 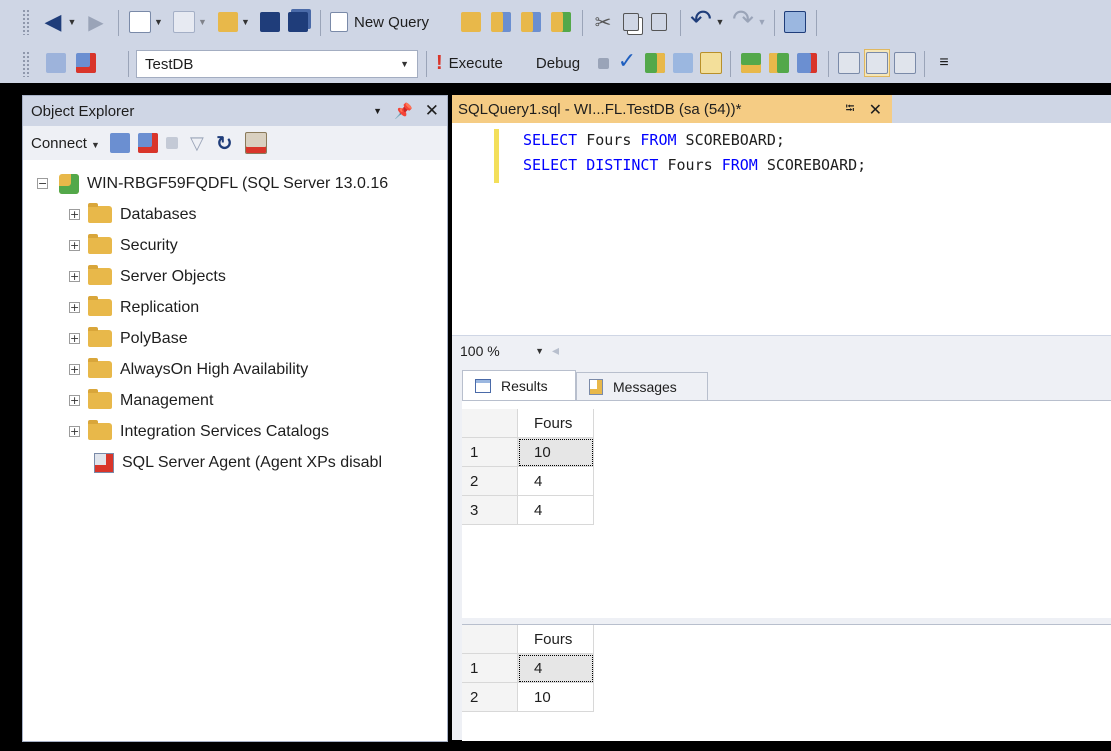 I want to click on query-designer-icon, so click(x=683, y=63).